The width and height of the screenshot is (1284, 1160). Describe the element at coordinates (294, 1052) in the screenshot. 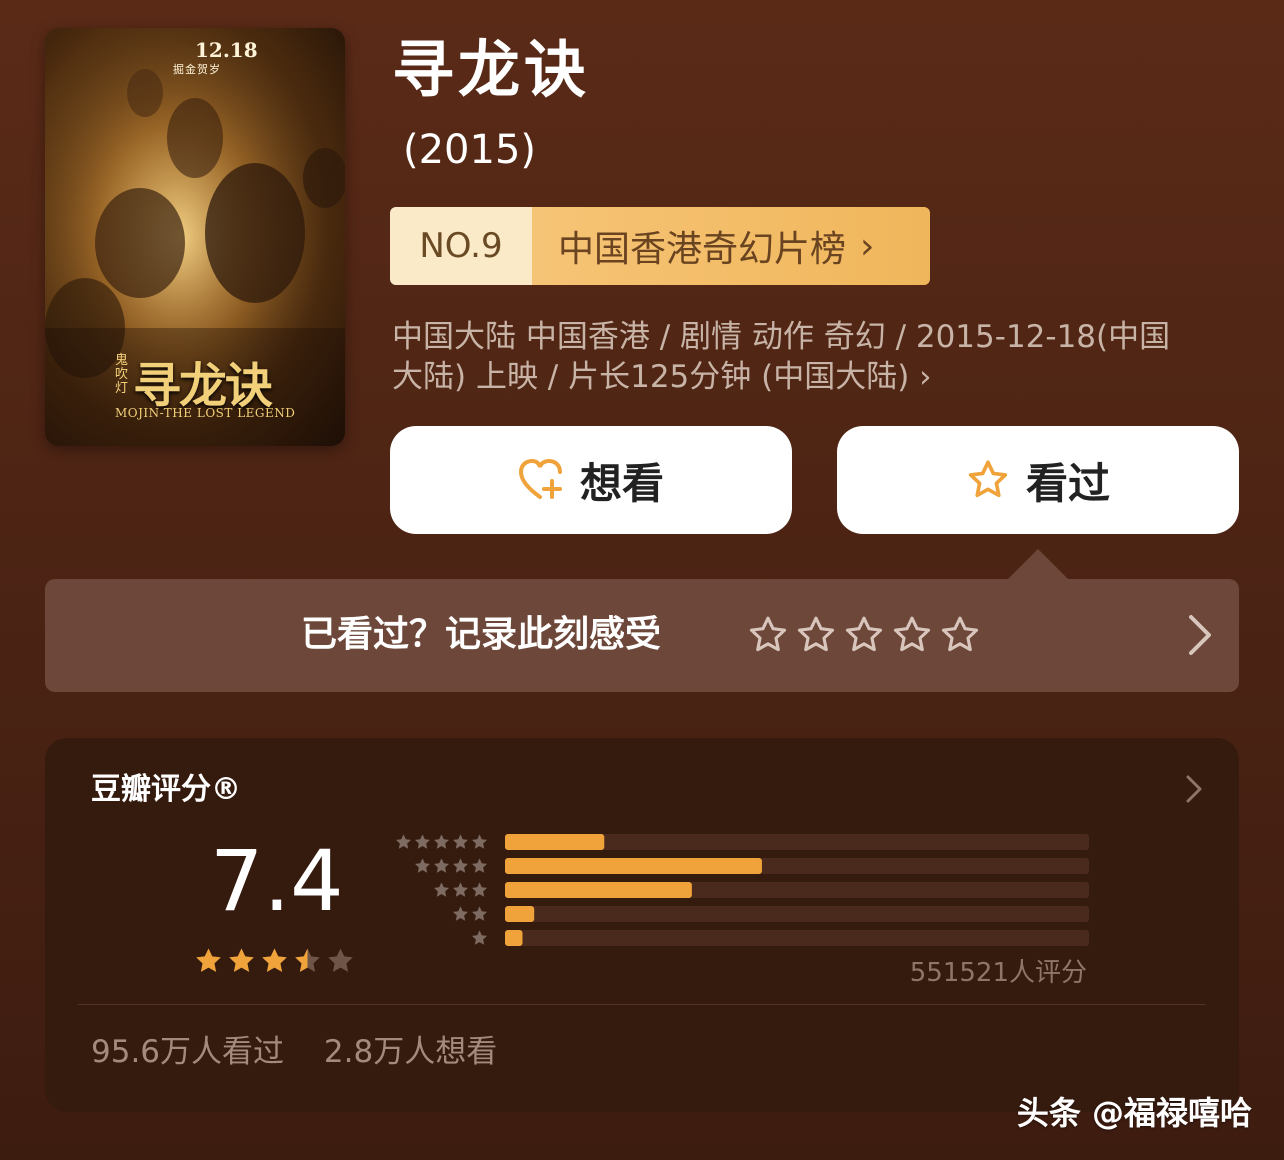

I see `watch-stats: 95.6万人看过 2.8万人想看` at that location.